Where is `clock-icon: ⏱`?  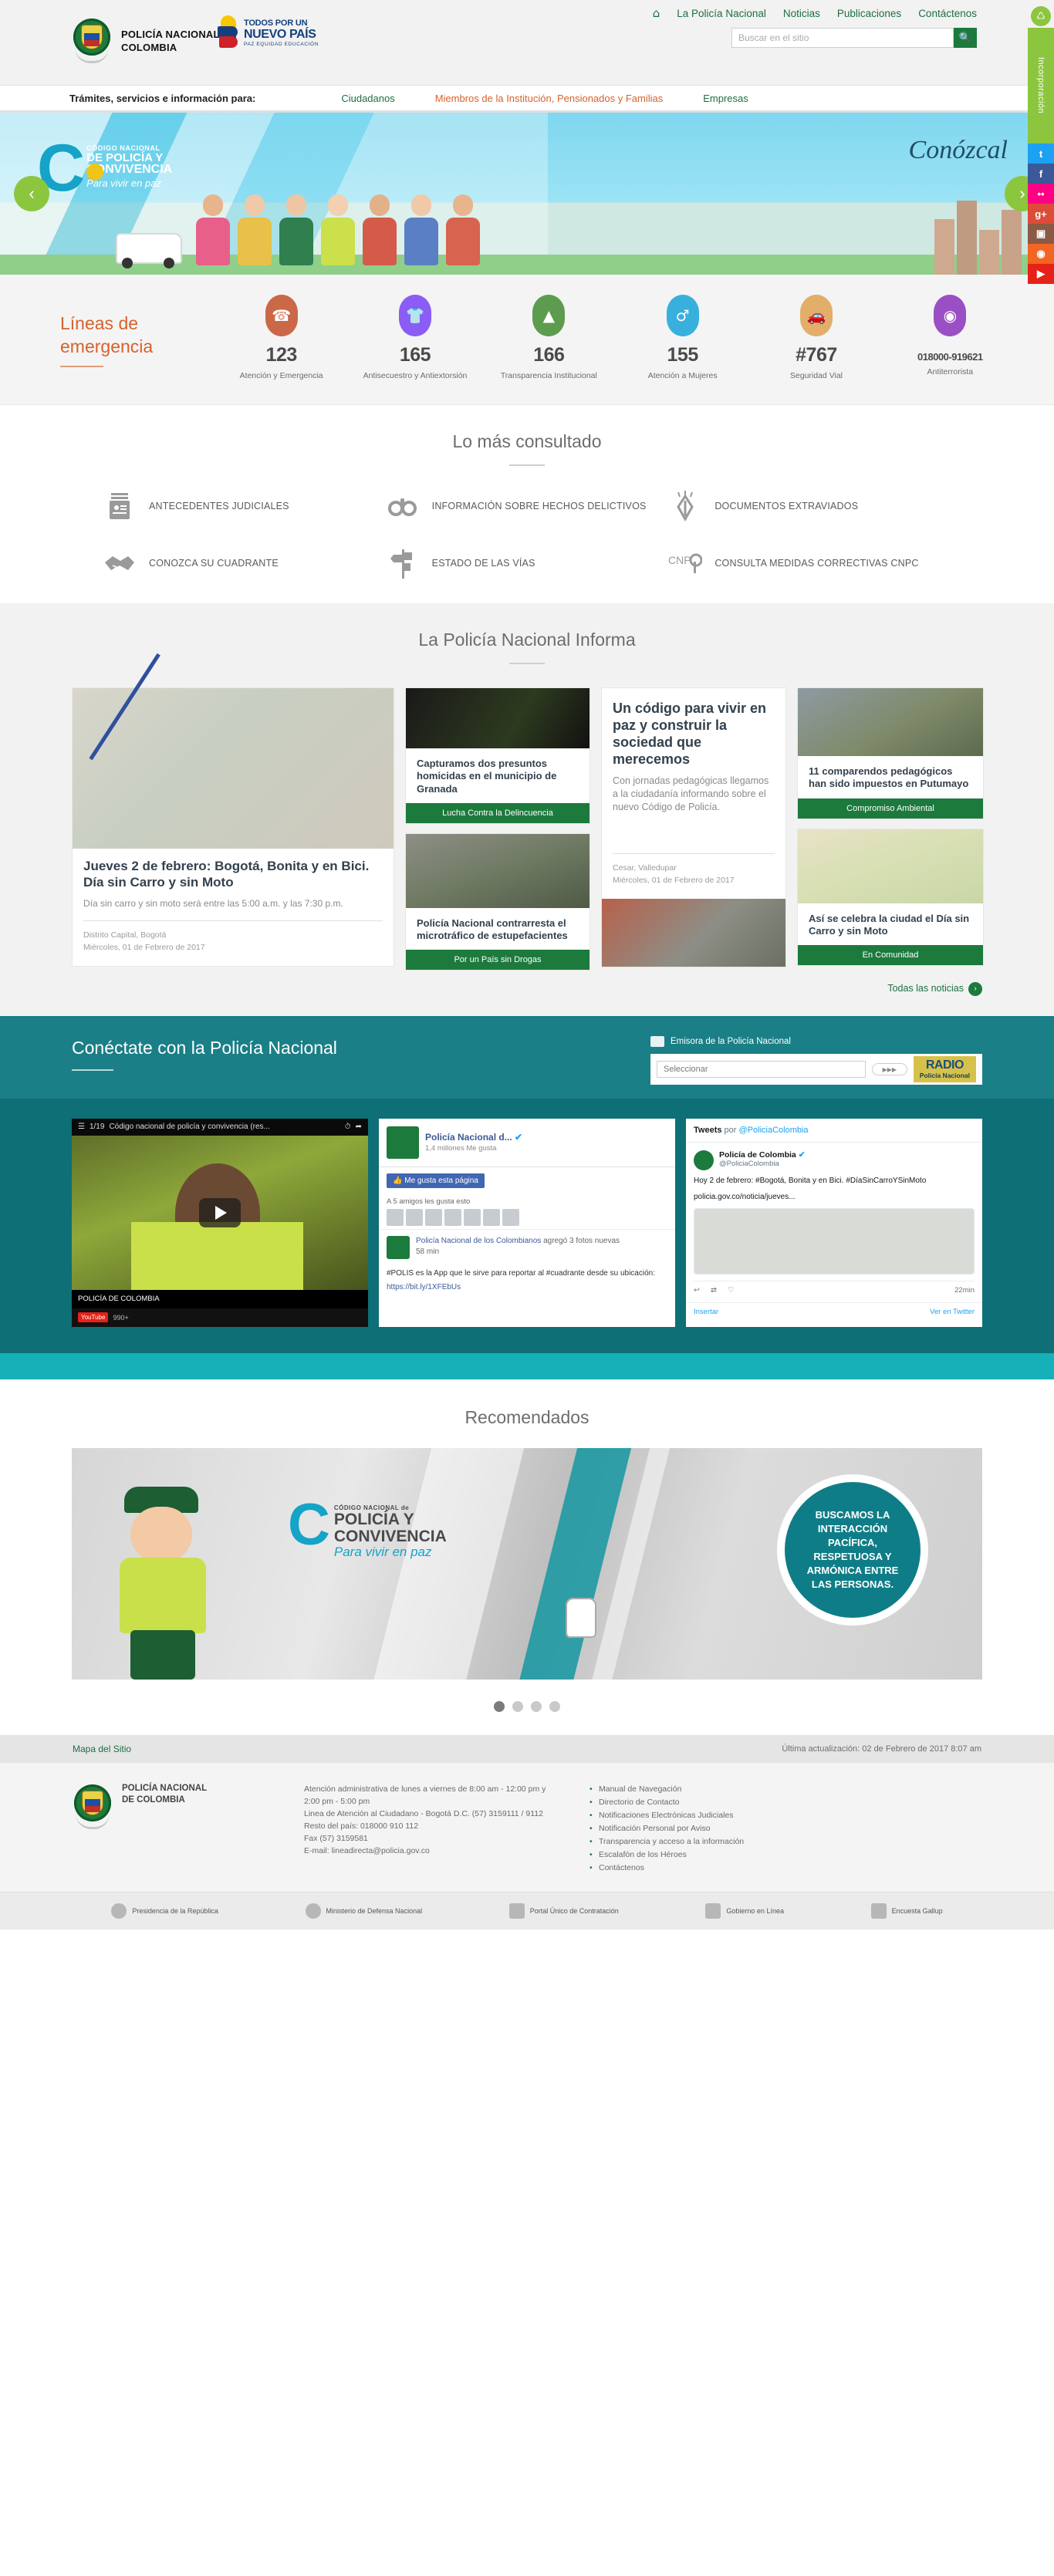 clock-icon: ⏱ is located at coordinates (348, 1127).